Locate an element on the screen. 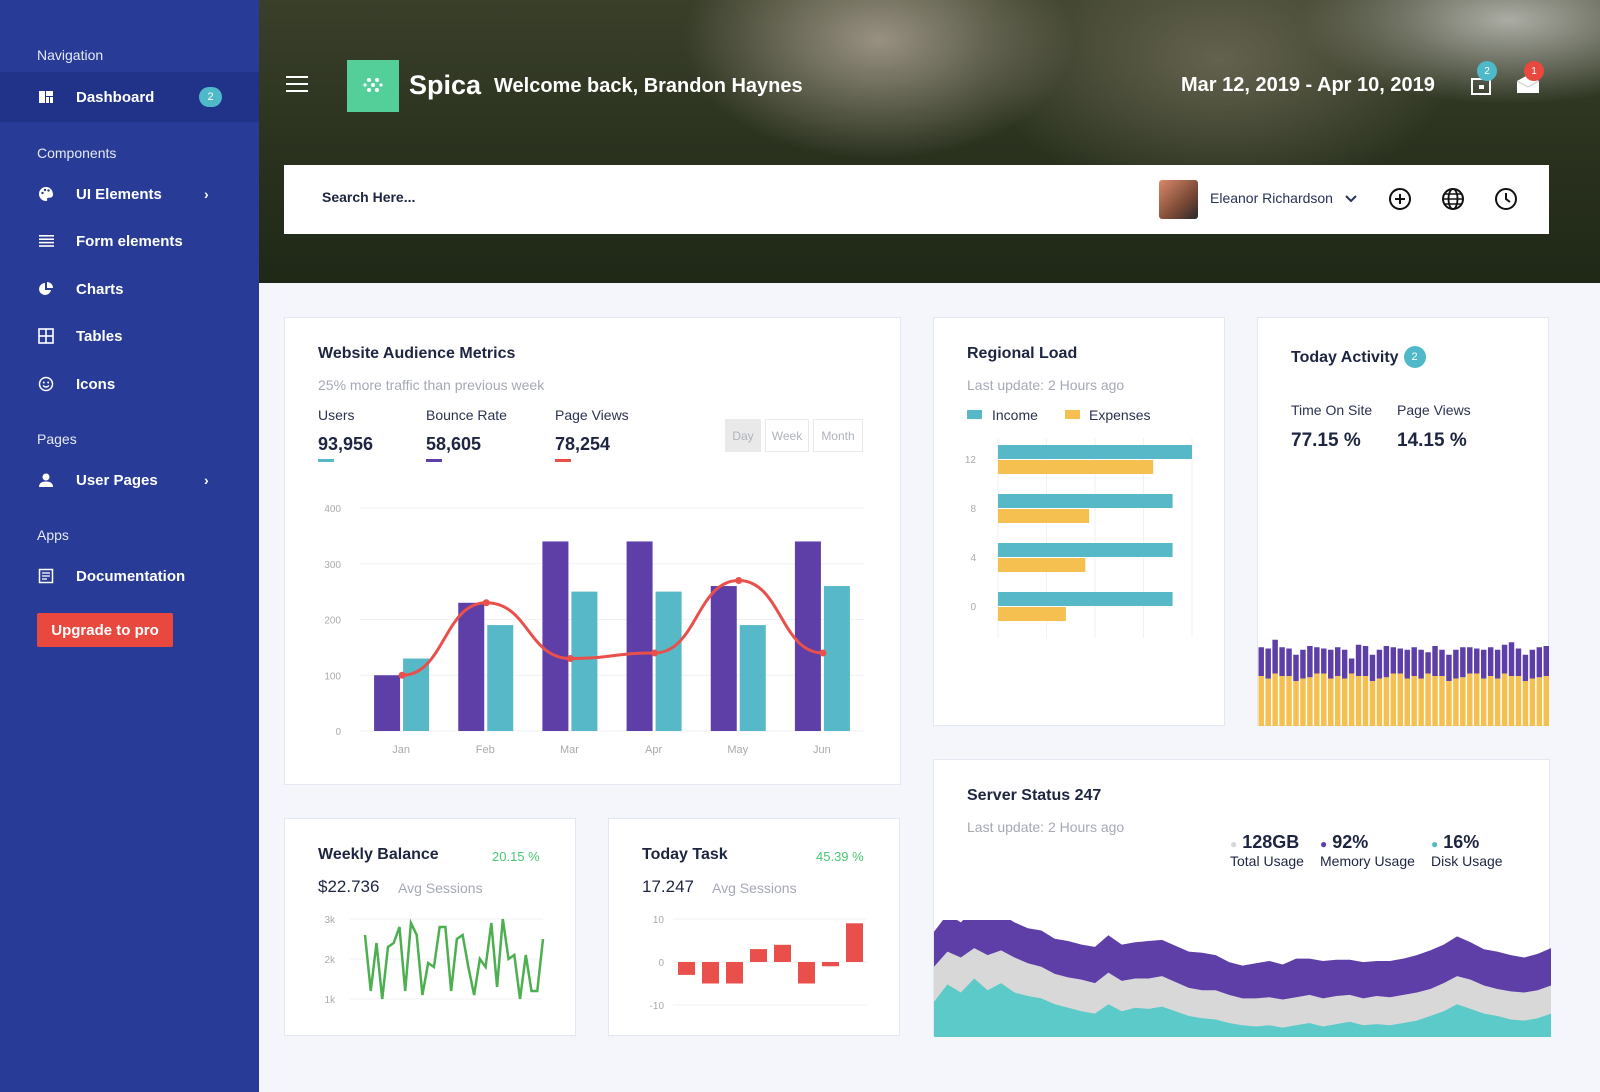 This screenshot has width=1600, height=1092. bounce-marker is located at coordinates (434, 460).